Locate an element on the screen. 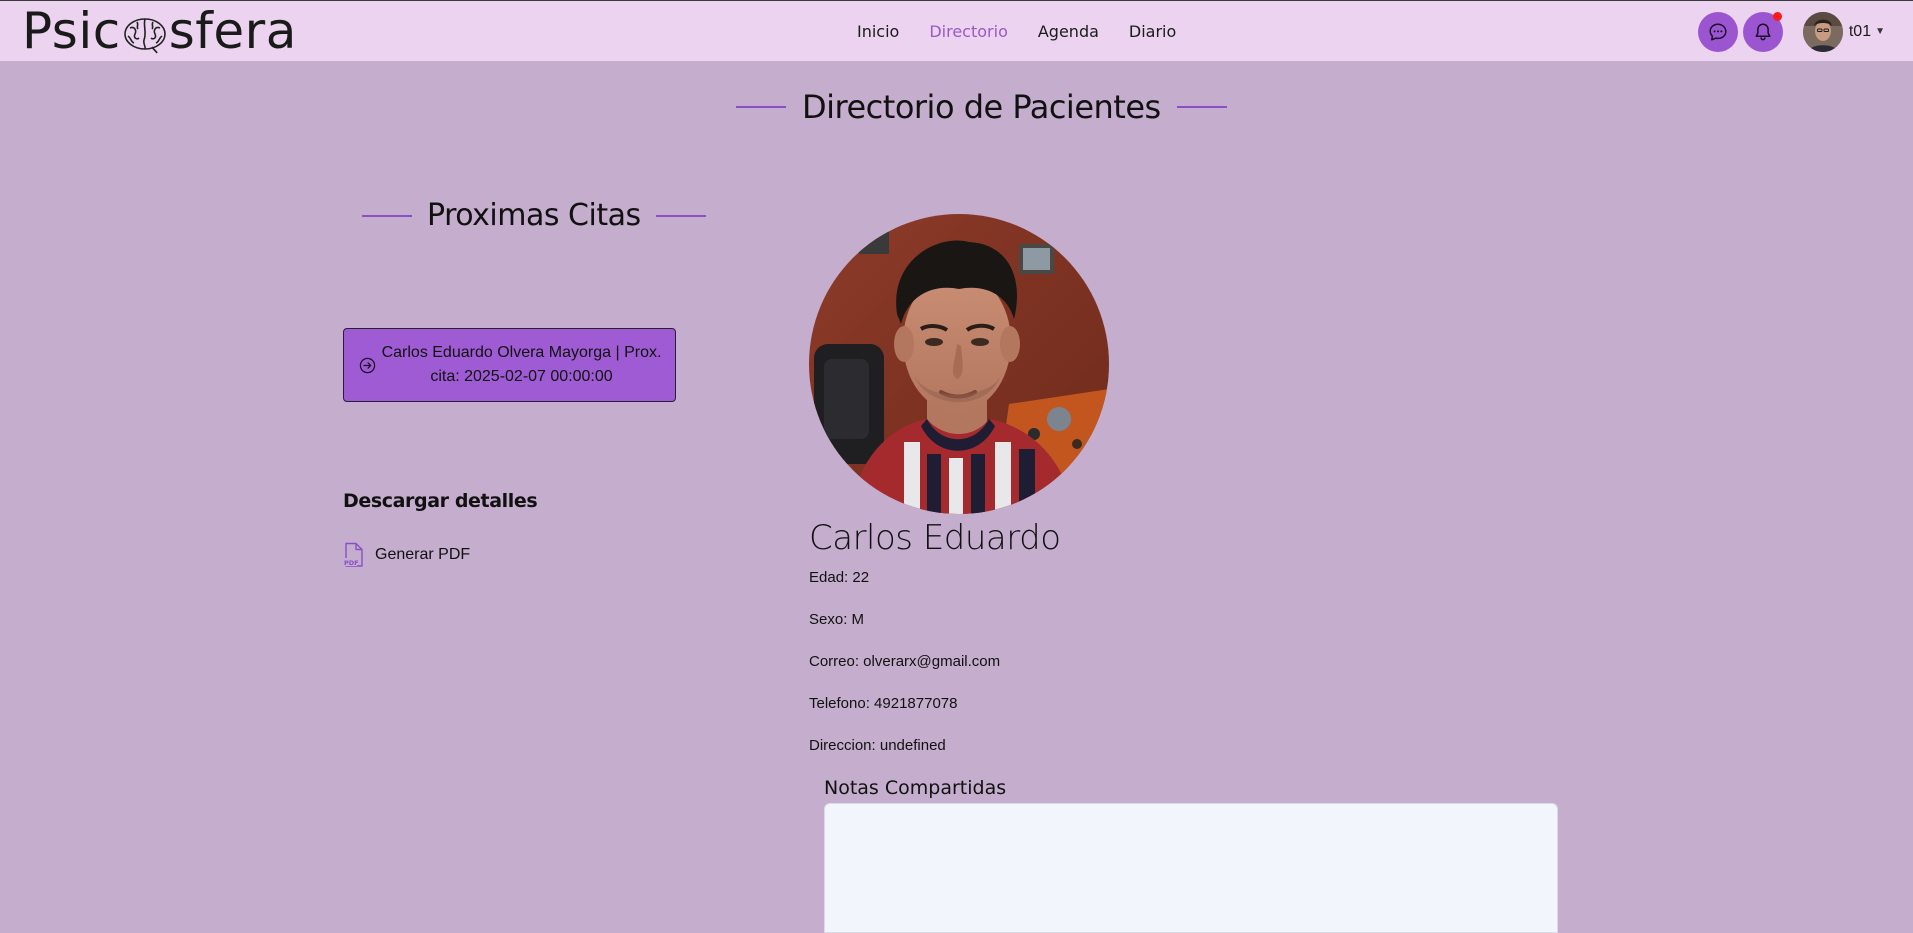 The height and width of the screenshot is (933, 1913). patient-sex: Sexo: M is located at coordinates (837, 619).